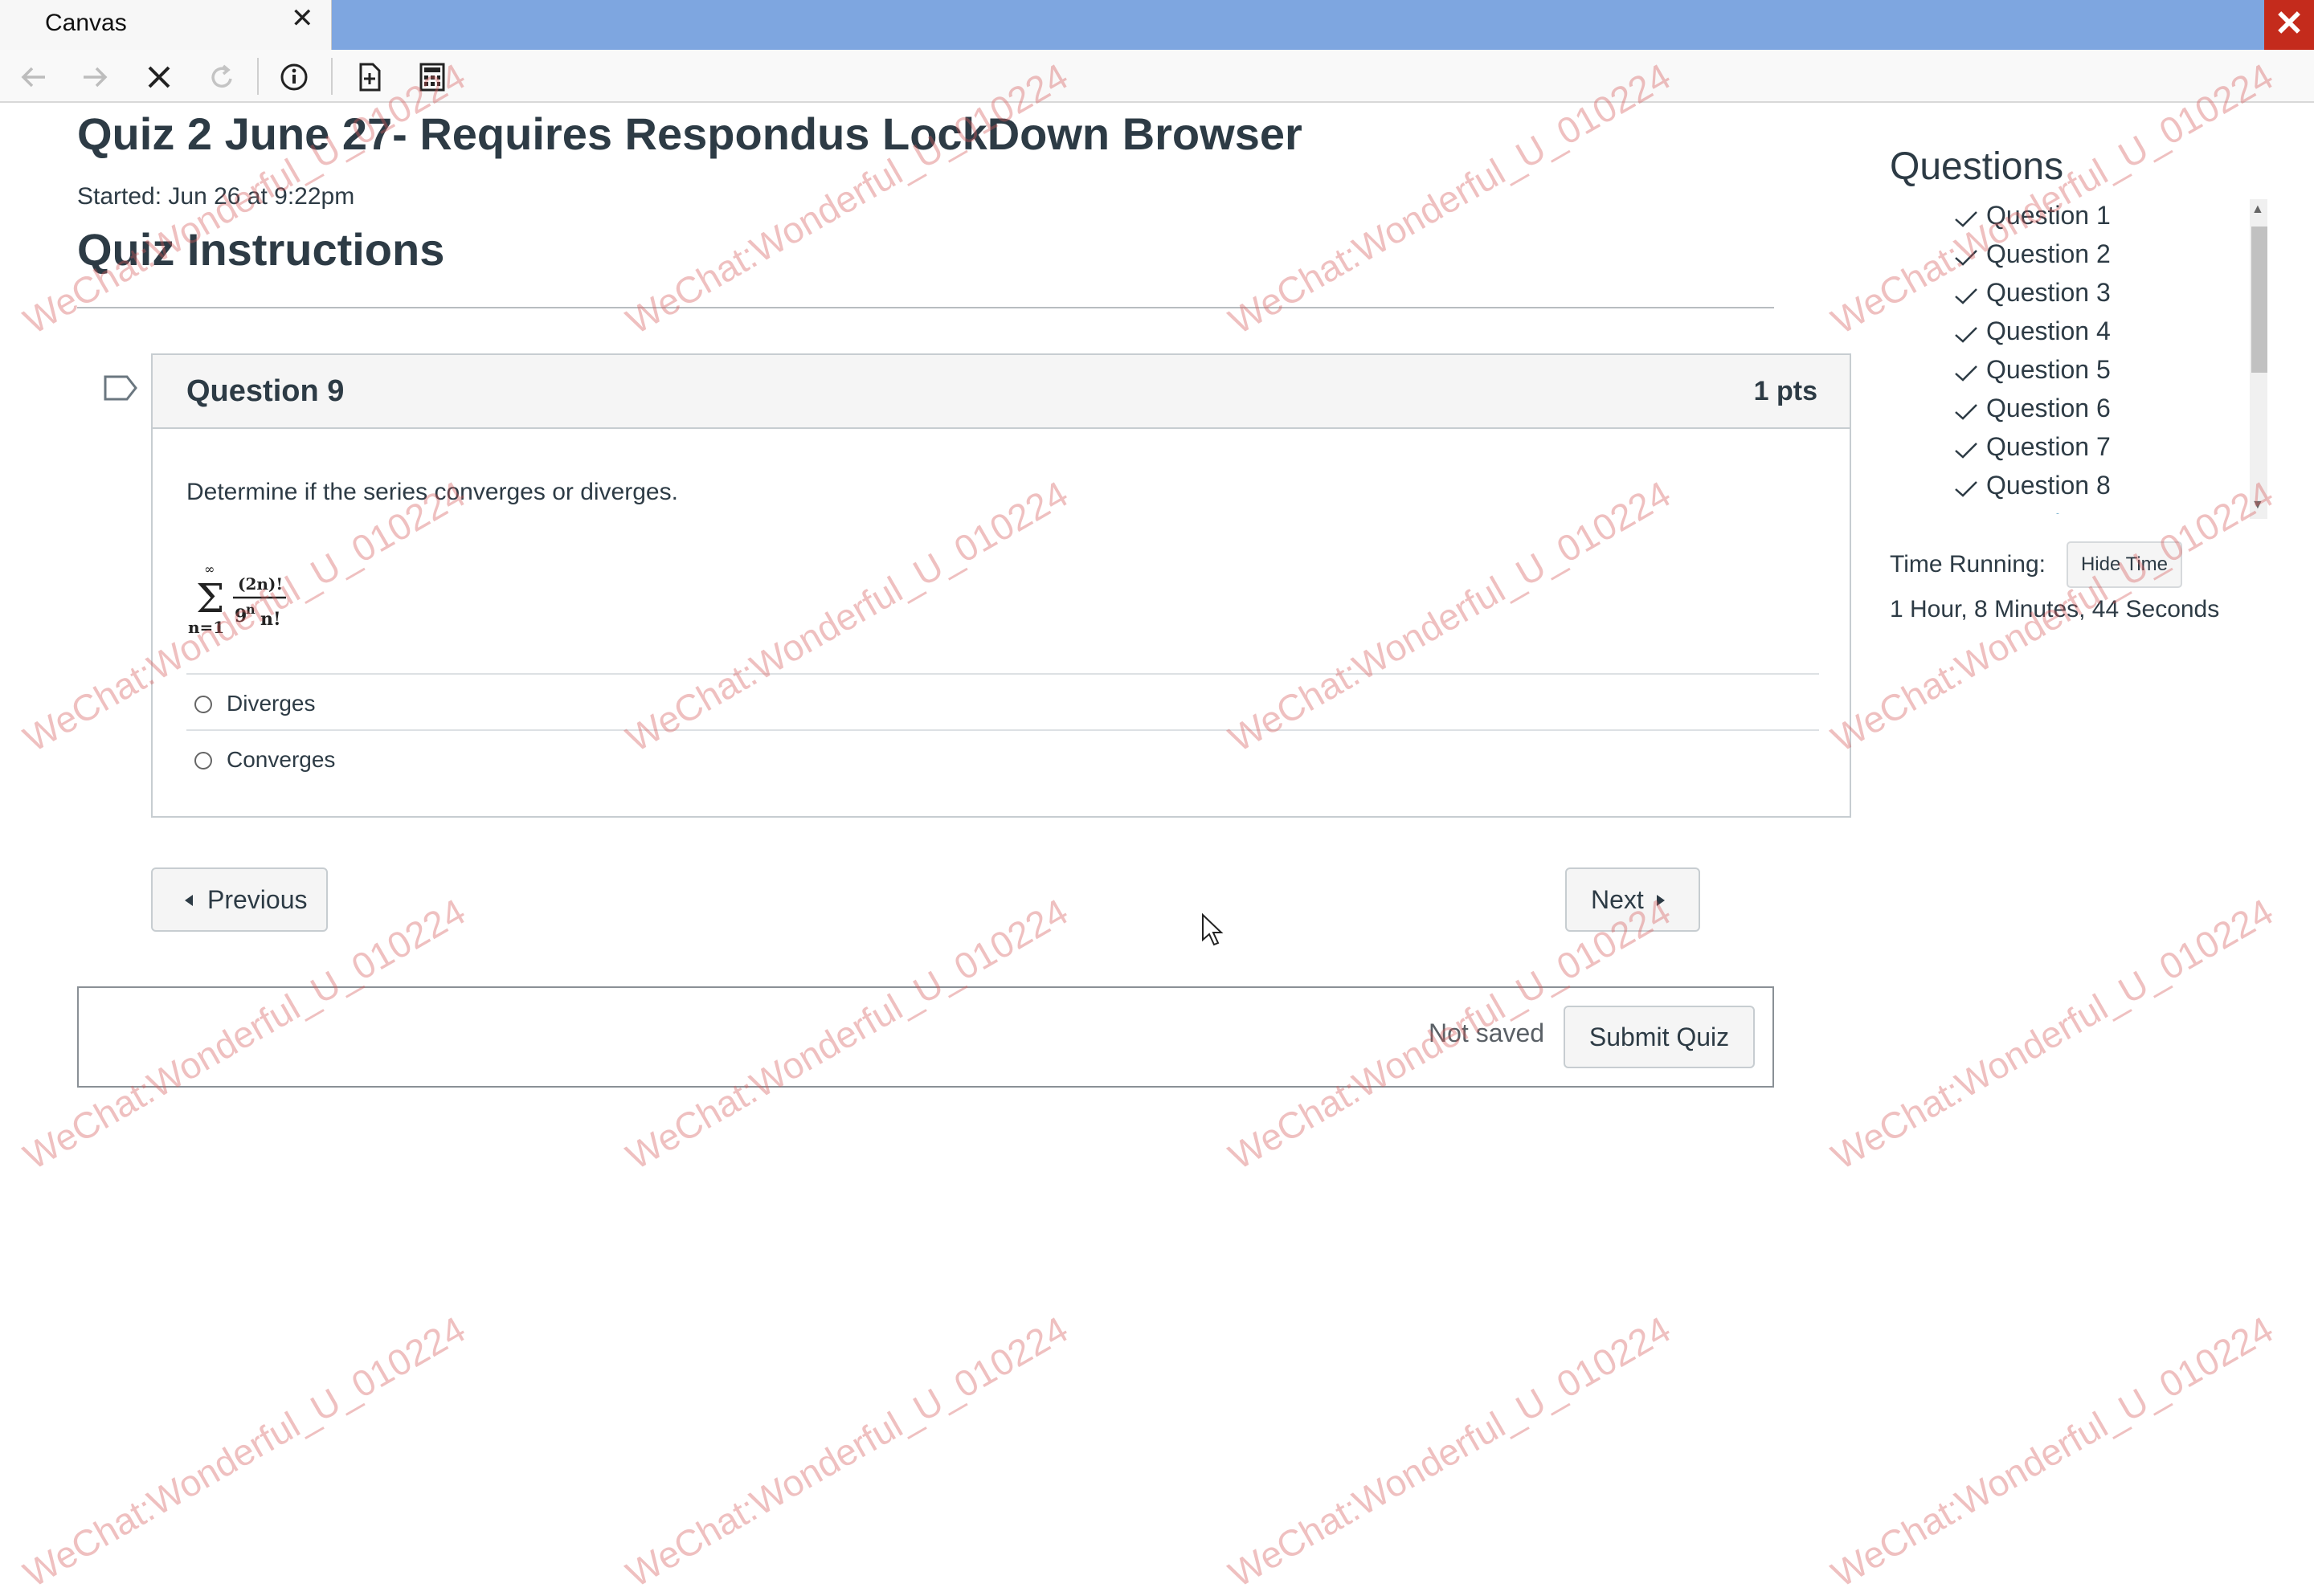  I want to click on scroll-down-arrow-icon: ▼, so click(2258, 505).